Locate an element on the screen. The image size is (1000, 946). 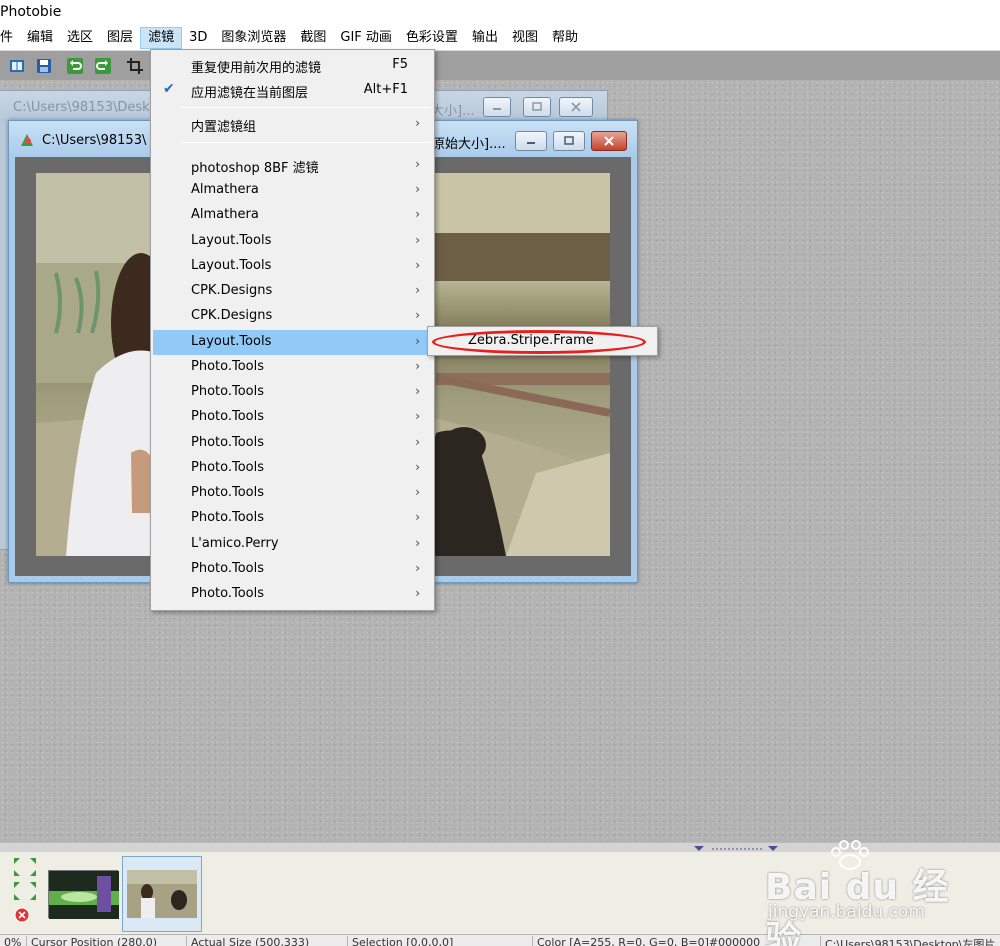
menu-item-plugin: L'amico.Perry › is located at coordinates (292, 544).